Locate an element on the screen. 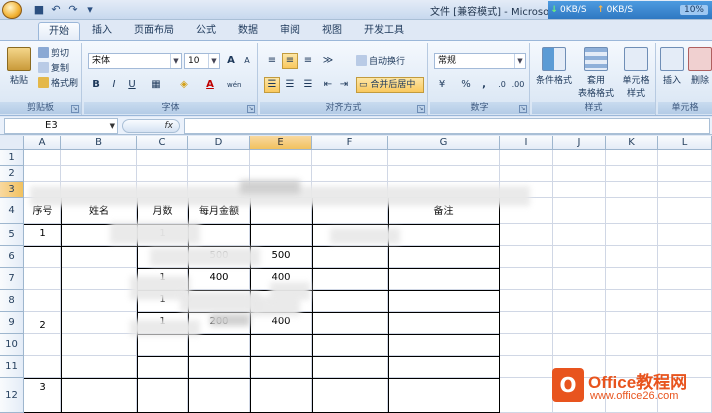 This screenshot has height=413, width=712. column-header: C is located at coordinates (162, 143).